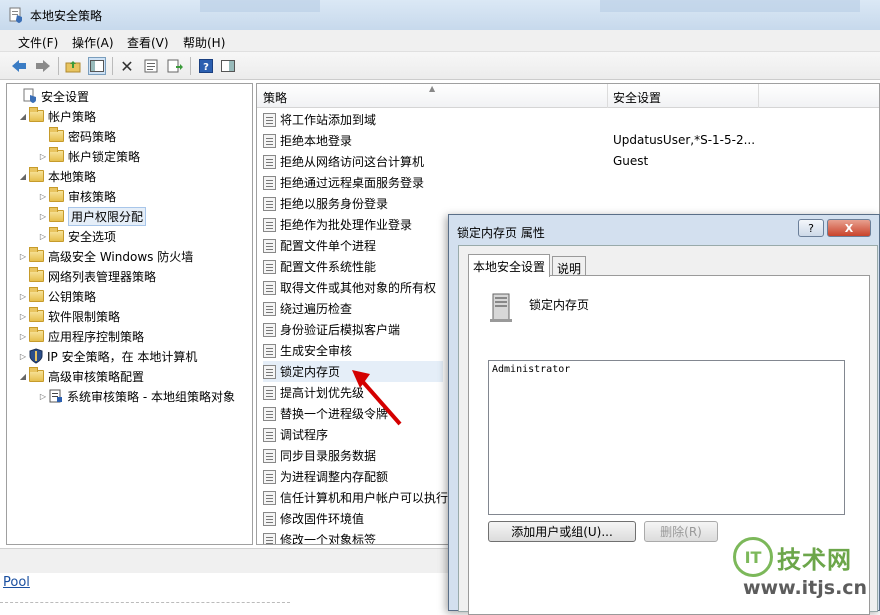  What do you see at coordinates (666, 437) in the screenshot?
I see `user-list-box: Administrator` at bounding box center [666, 437].